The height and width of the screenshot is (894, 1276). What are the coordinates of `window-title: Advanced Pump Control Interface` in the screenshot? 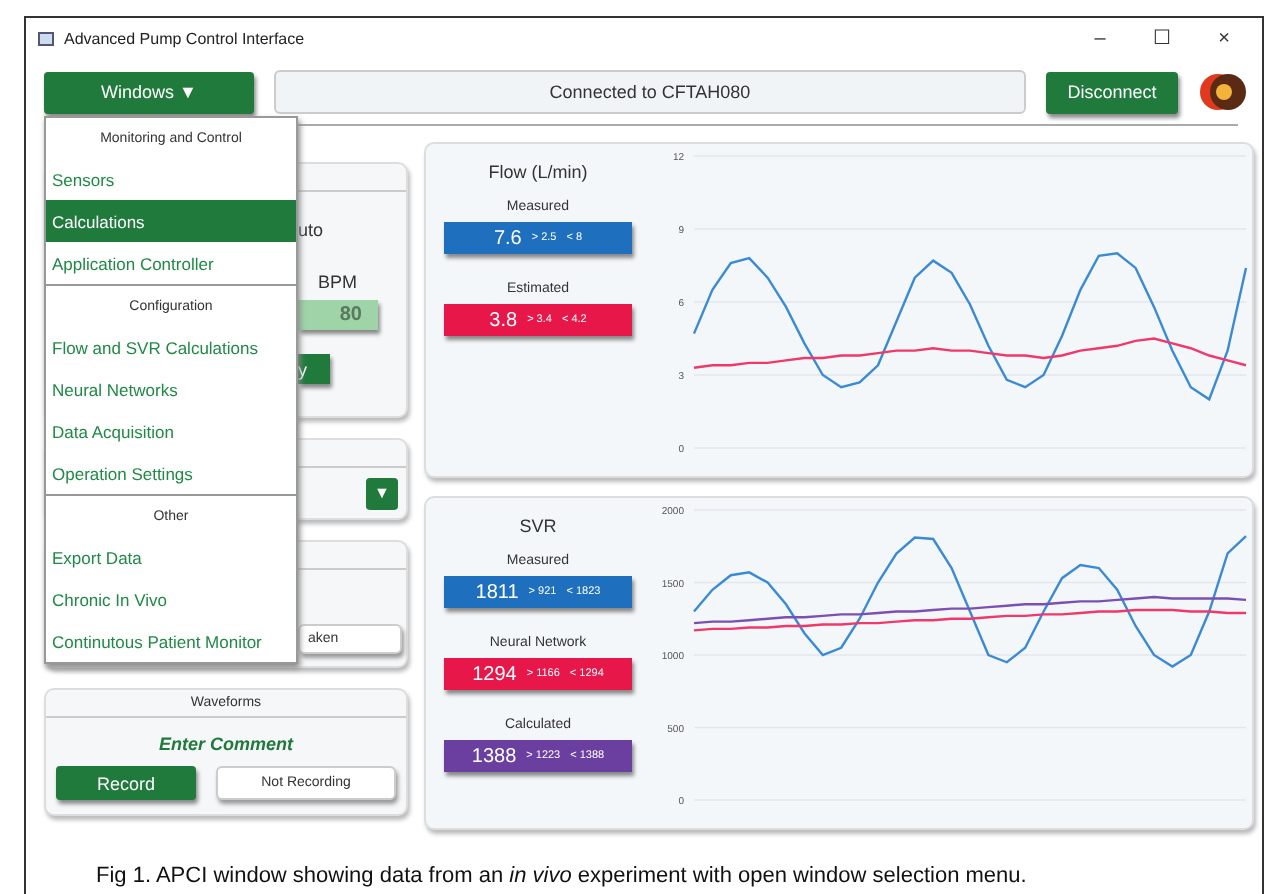 It's located at (185, 38).